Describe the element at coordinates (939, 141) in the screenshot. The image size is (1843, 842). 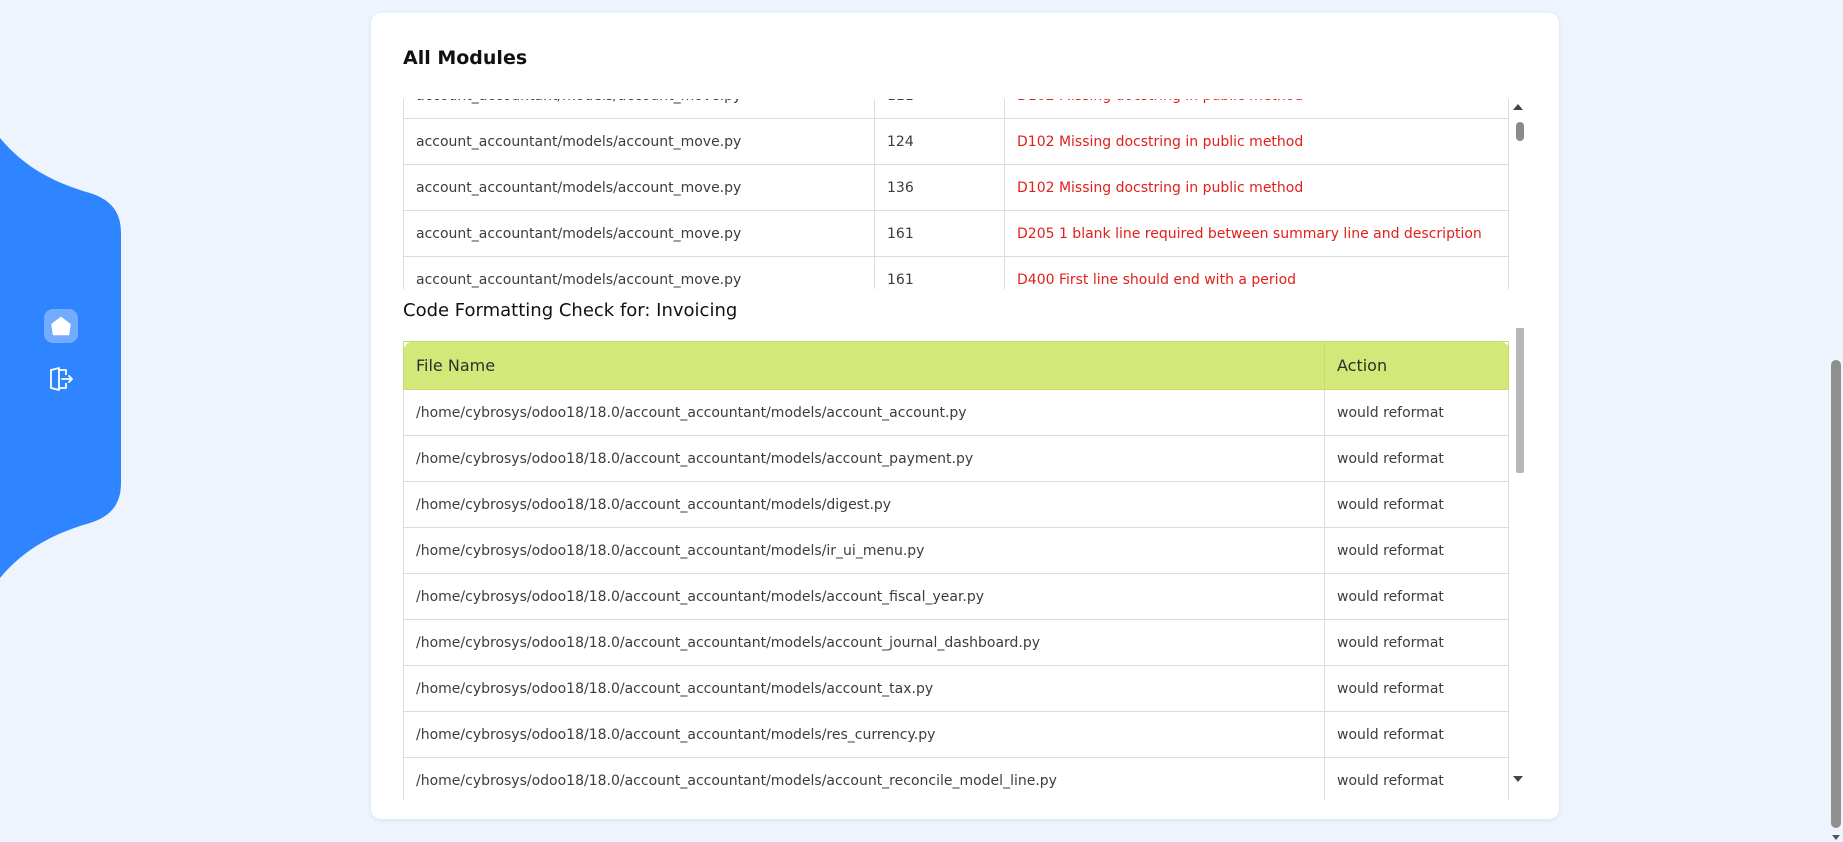
I see `line-number-cell: 124` at that location.